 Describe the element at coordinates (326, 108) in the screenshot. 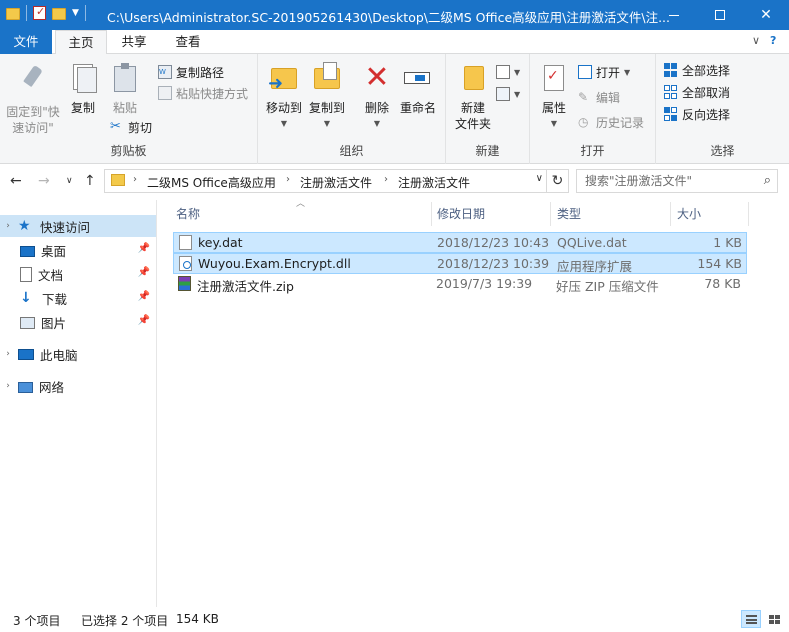

I see `copy-to-label: 复制到` at that location.